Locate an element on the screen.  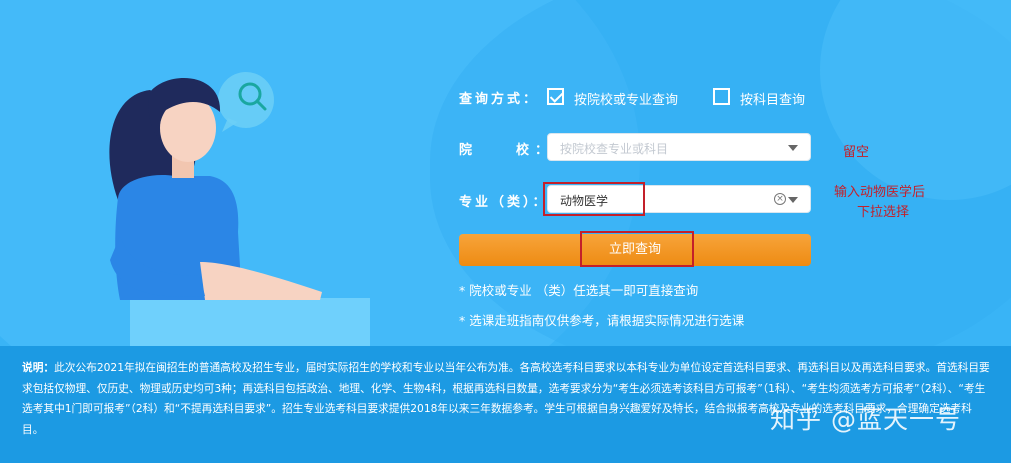
major-label: 专业（类）： is located at coordinates (504, 202).